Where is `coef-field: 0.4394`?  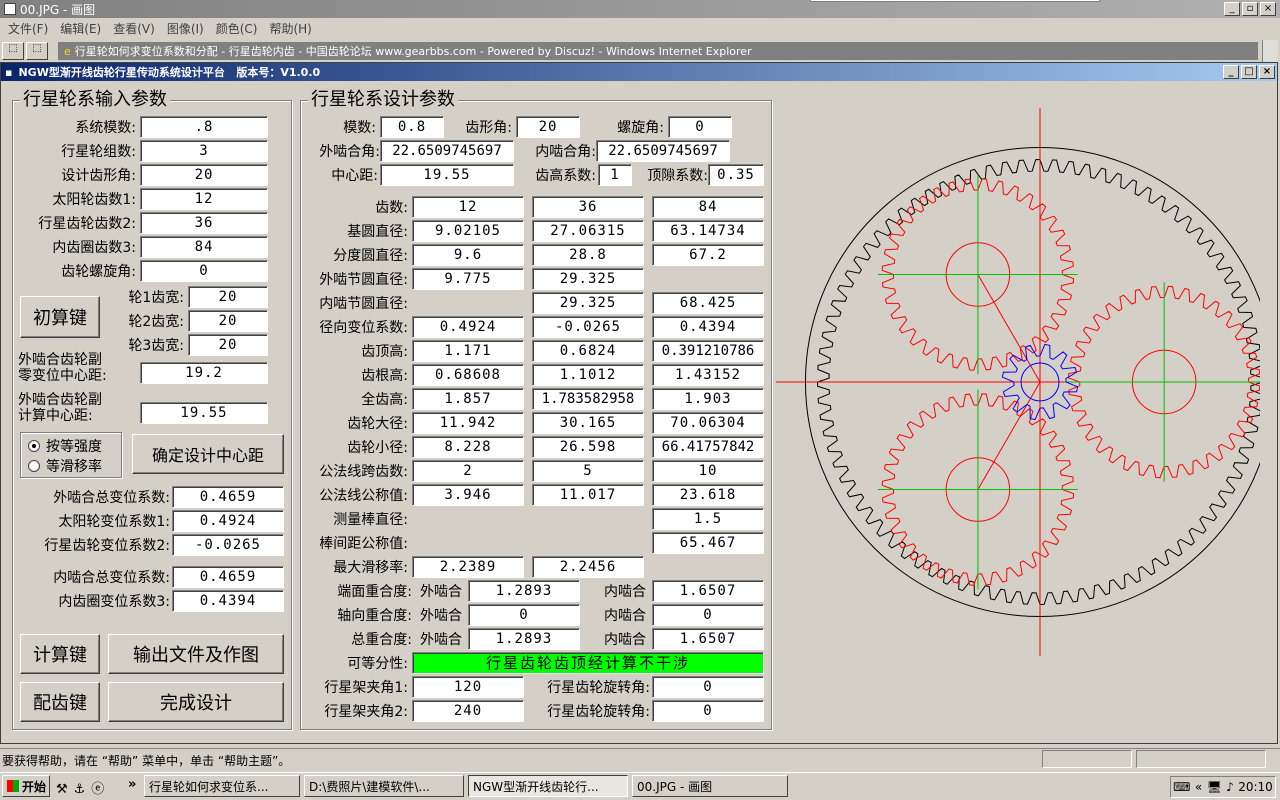
coef-field: 0.4394 is located at coordinates (228, 601).